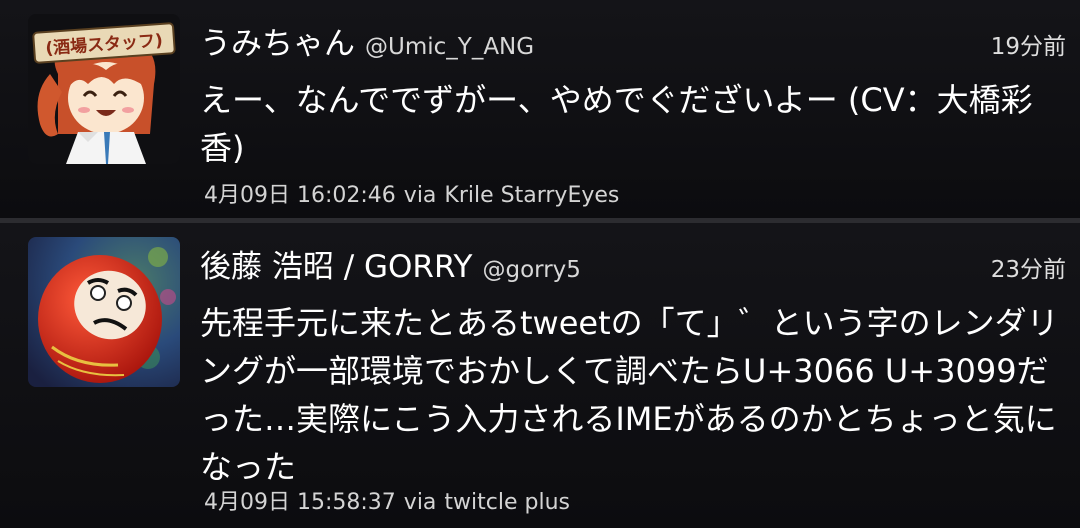 Image resolution: width=1080 pixels, height=528 pixels. I want to click on display-name: 後藤 浩昭 / GORRY, so click(336, 263).